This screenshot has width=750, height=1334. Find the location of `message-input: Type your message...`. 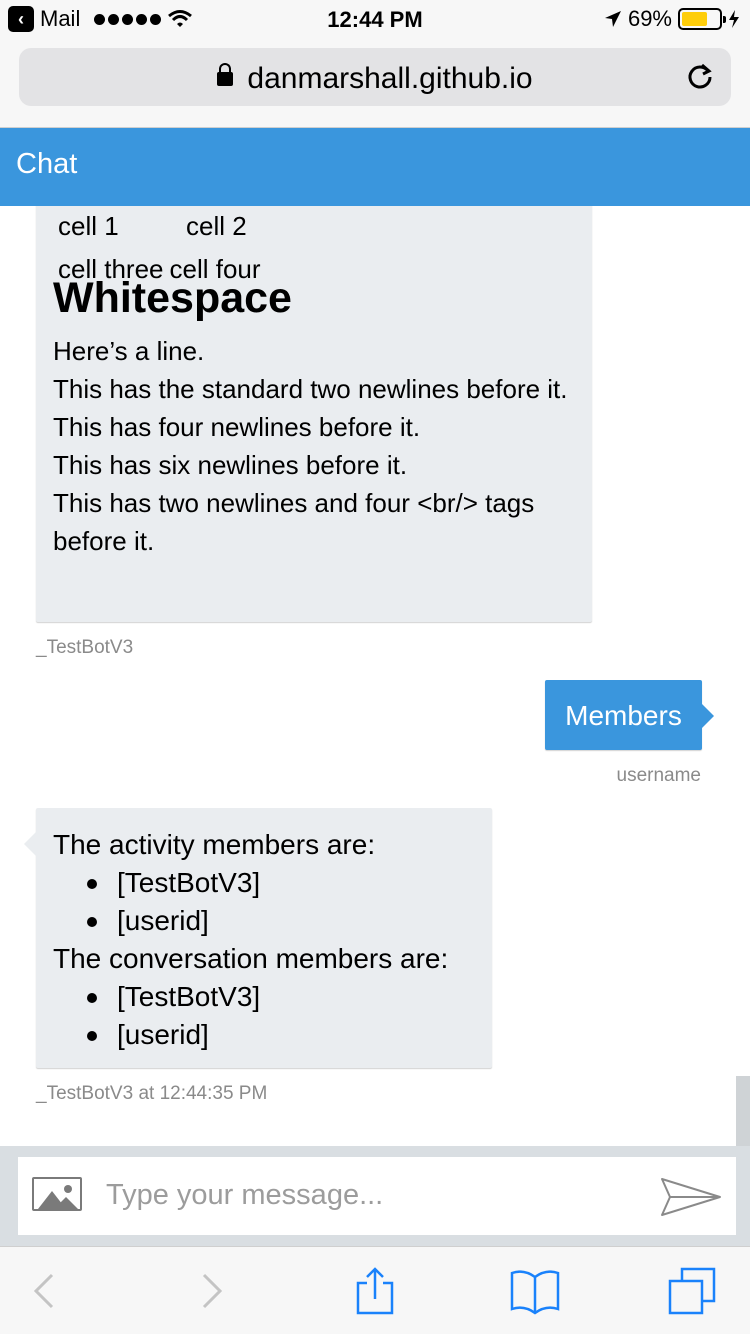

message-input: Type your message... is located at coordinates (244, 1195).